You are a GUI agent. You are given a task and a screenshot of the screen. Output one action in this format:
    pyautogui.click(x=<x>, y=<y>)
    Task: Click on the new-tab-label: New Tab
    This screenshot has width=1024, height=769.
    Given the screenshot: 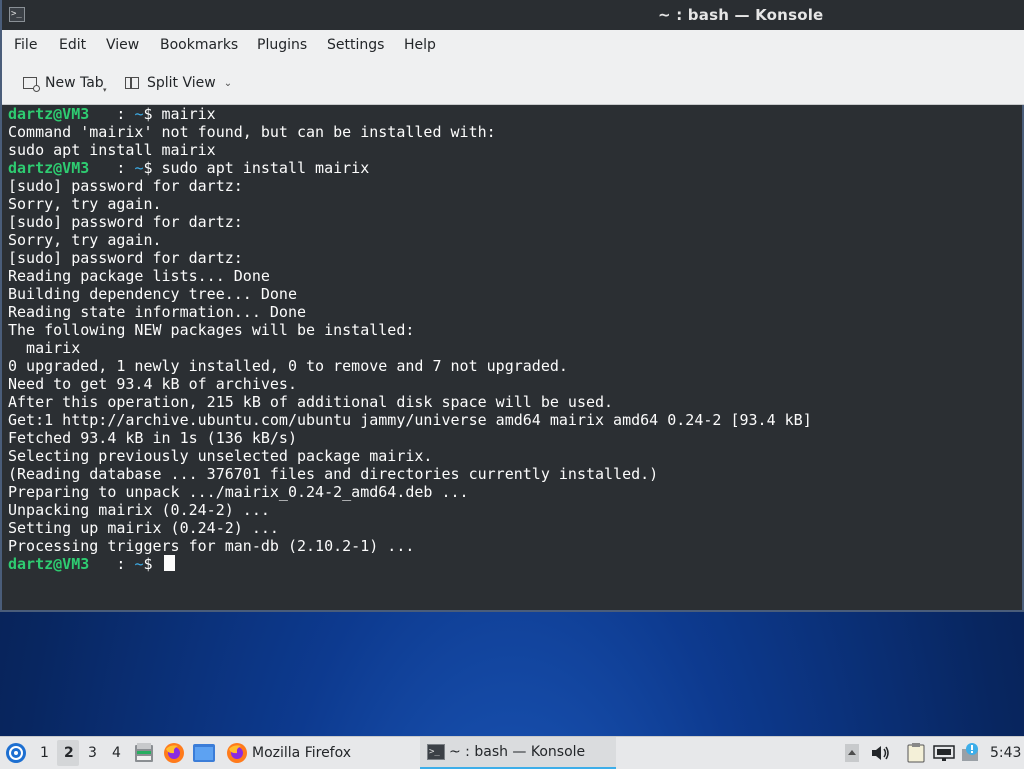 What is the action you would take?
    pyautogui.click(x=74, y=83)
    